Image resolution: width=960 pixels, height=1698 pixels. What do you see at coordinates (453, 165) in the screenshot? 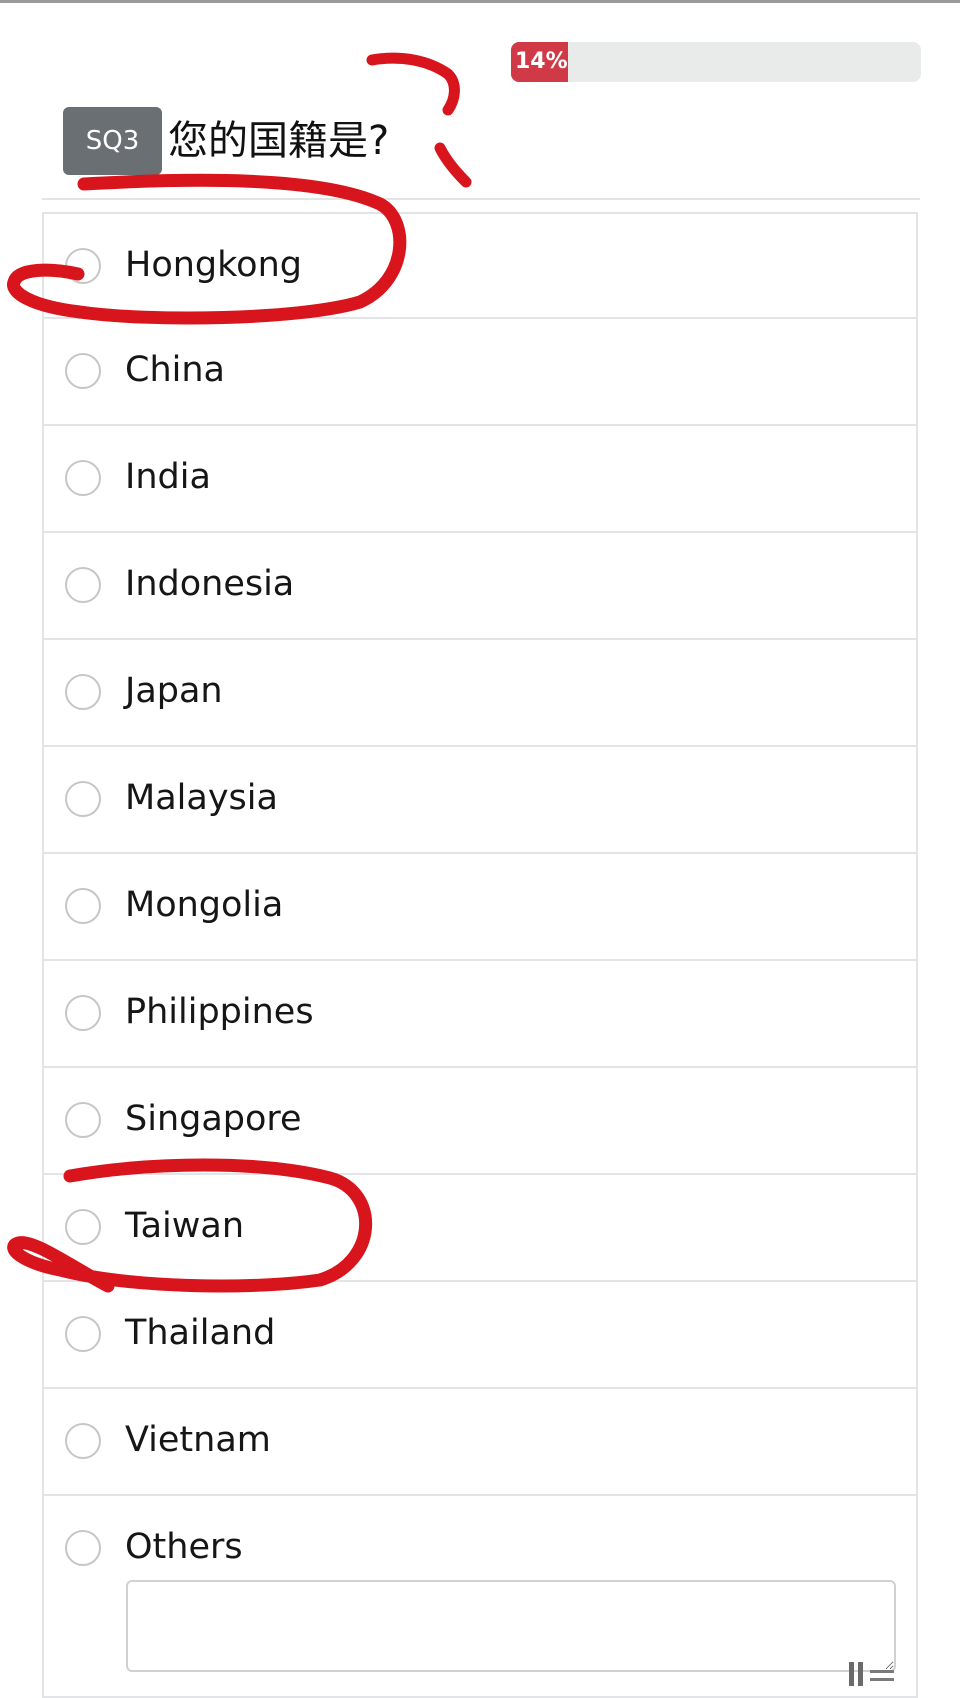
I see `tick-stroke-mark` at bounding box center [453, 165].